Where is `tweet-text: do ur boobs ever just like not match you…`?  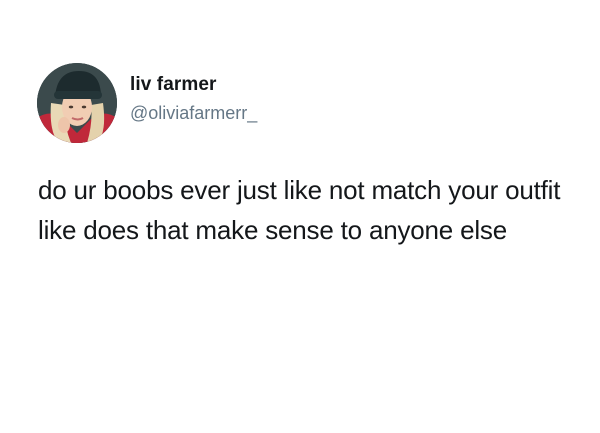
tweet-text: do ur boobs ever just like not match you… is located at coordinates (299, 210).